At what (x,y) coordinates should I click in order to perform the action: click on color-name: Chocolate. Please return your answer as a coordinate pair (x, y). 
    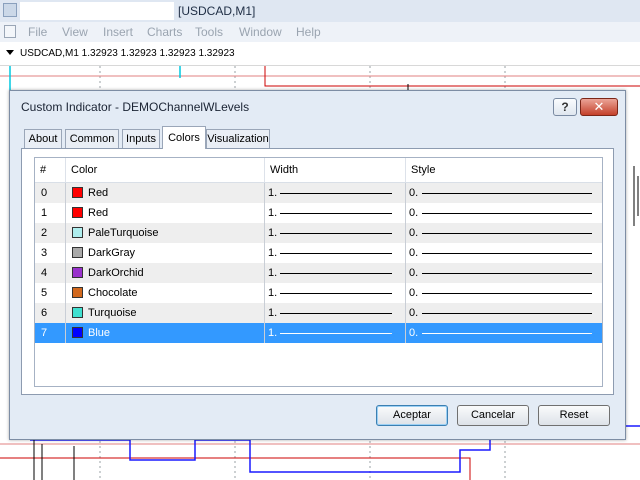
    Looking at the image, I should click on (113, 293).